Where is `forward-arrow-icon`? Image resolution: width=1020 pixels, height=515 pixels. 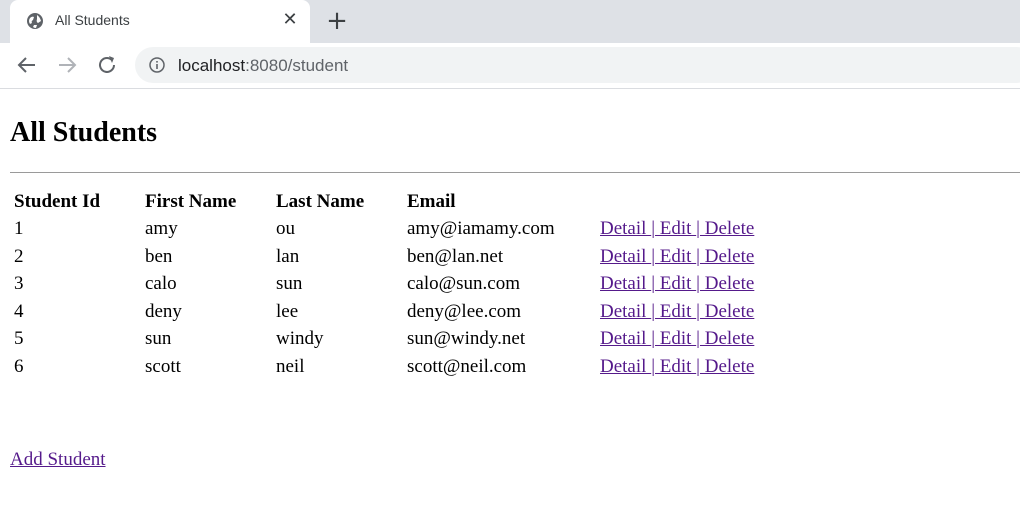 forward-arrow-icon is located at coordinates (67, 65).